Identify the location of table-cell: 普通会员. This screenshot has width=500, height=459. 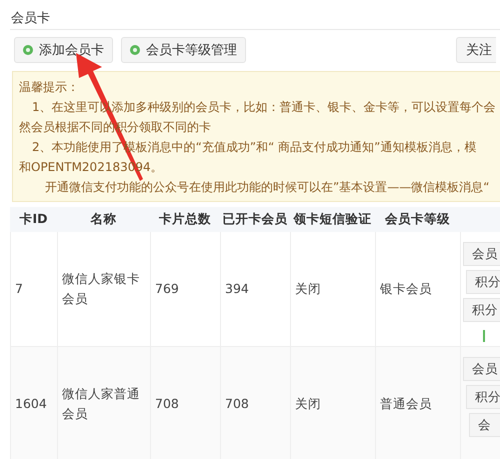
(417, 403).